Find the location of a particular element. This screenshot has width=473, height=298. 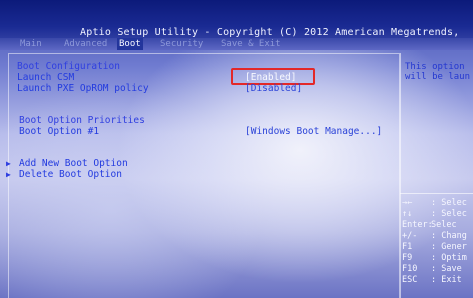

launch-csm-label: Launch CSM is located at coordinates (45, 77).